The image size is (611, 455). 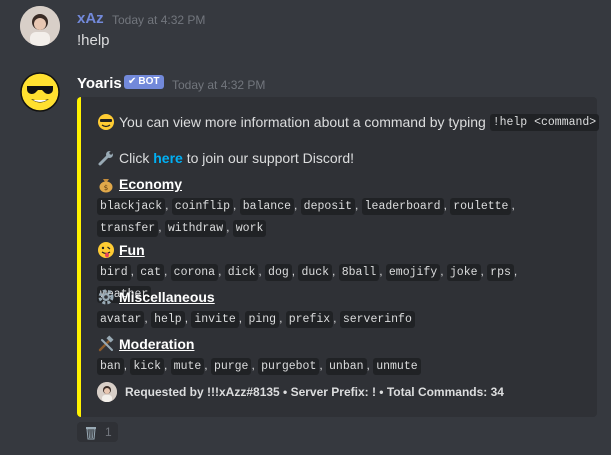 What do you see at coordinates (266, 206) in the screenshot?
I see `command-chip: balance` at bounding box center [266, 206].